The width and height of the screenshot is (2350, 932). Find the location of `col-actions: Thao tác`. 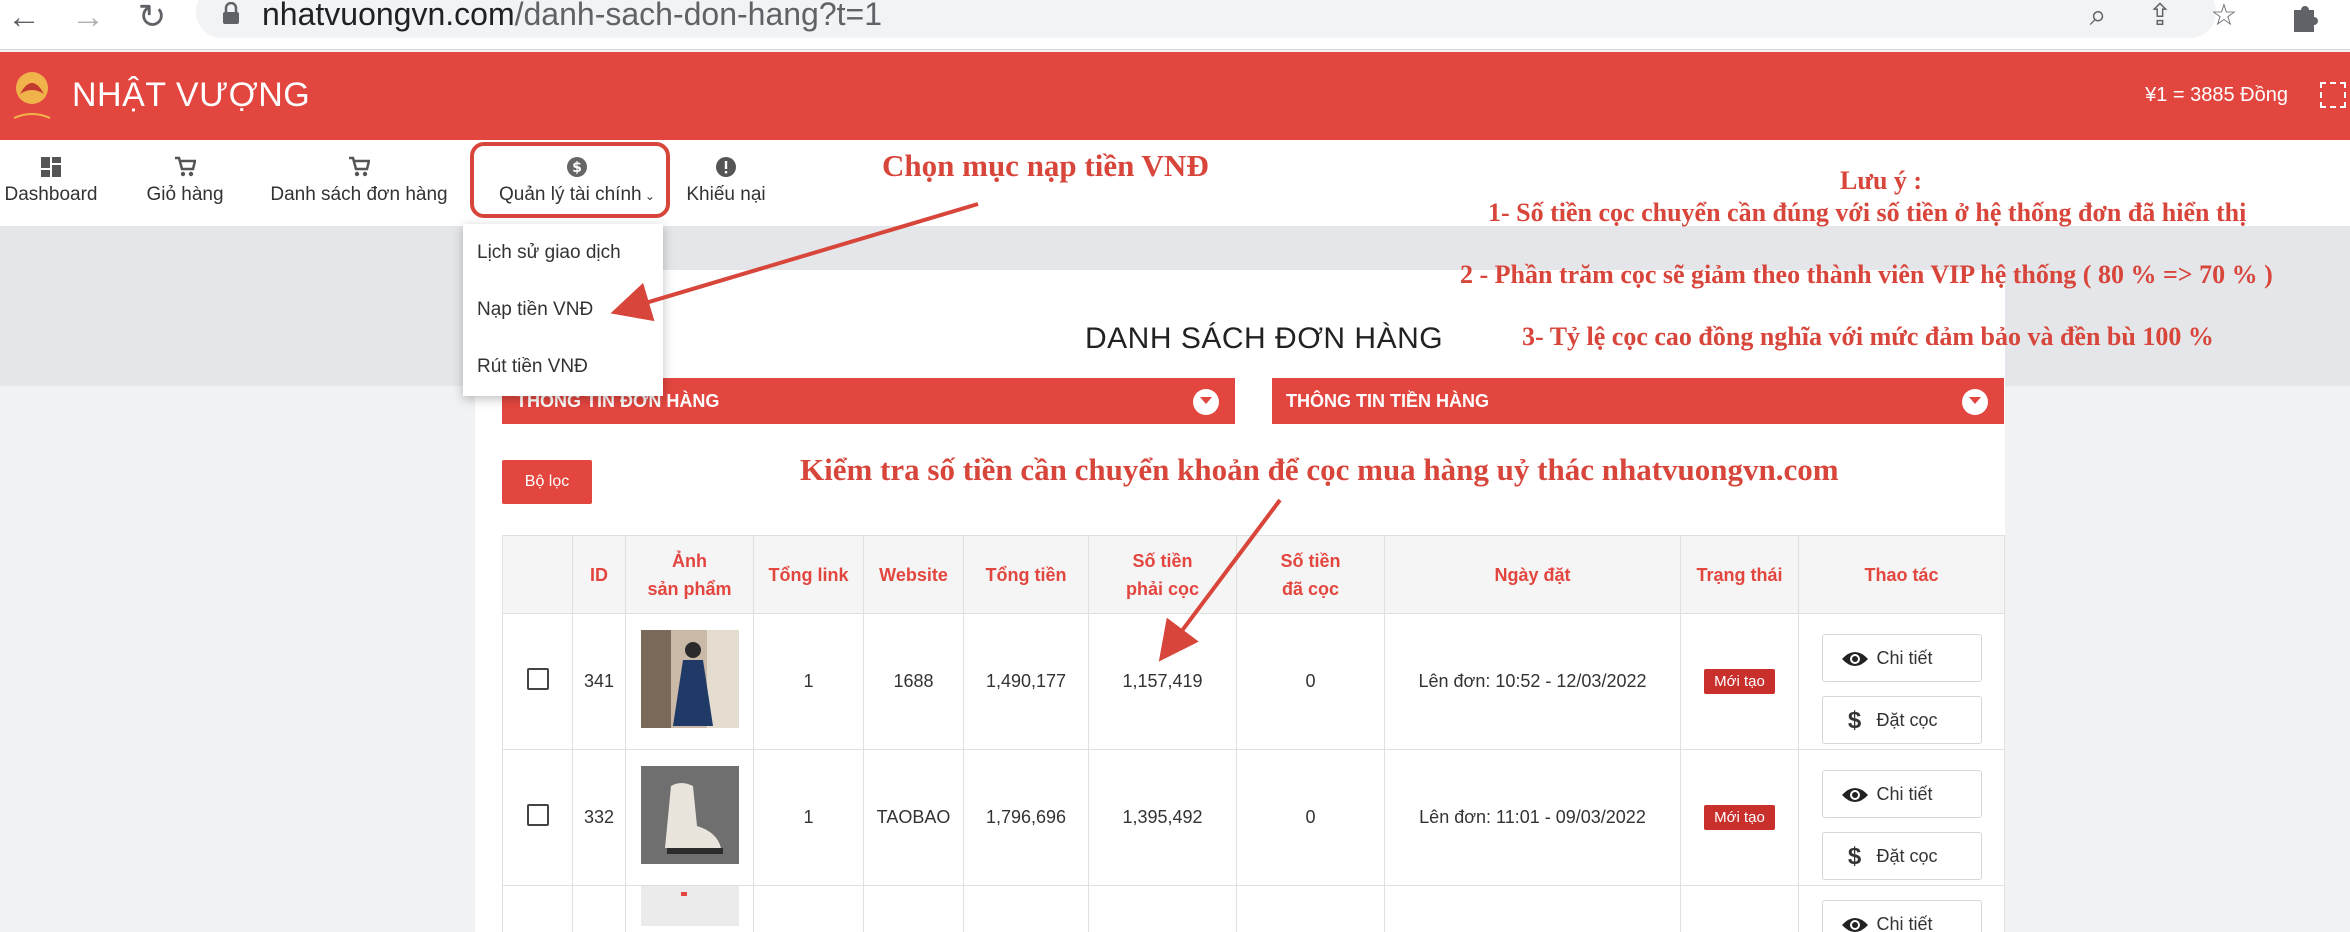

col-actions: Thao tác is located at coordinates (1901, 574).